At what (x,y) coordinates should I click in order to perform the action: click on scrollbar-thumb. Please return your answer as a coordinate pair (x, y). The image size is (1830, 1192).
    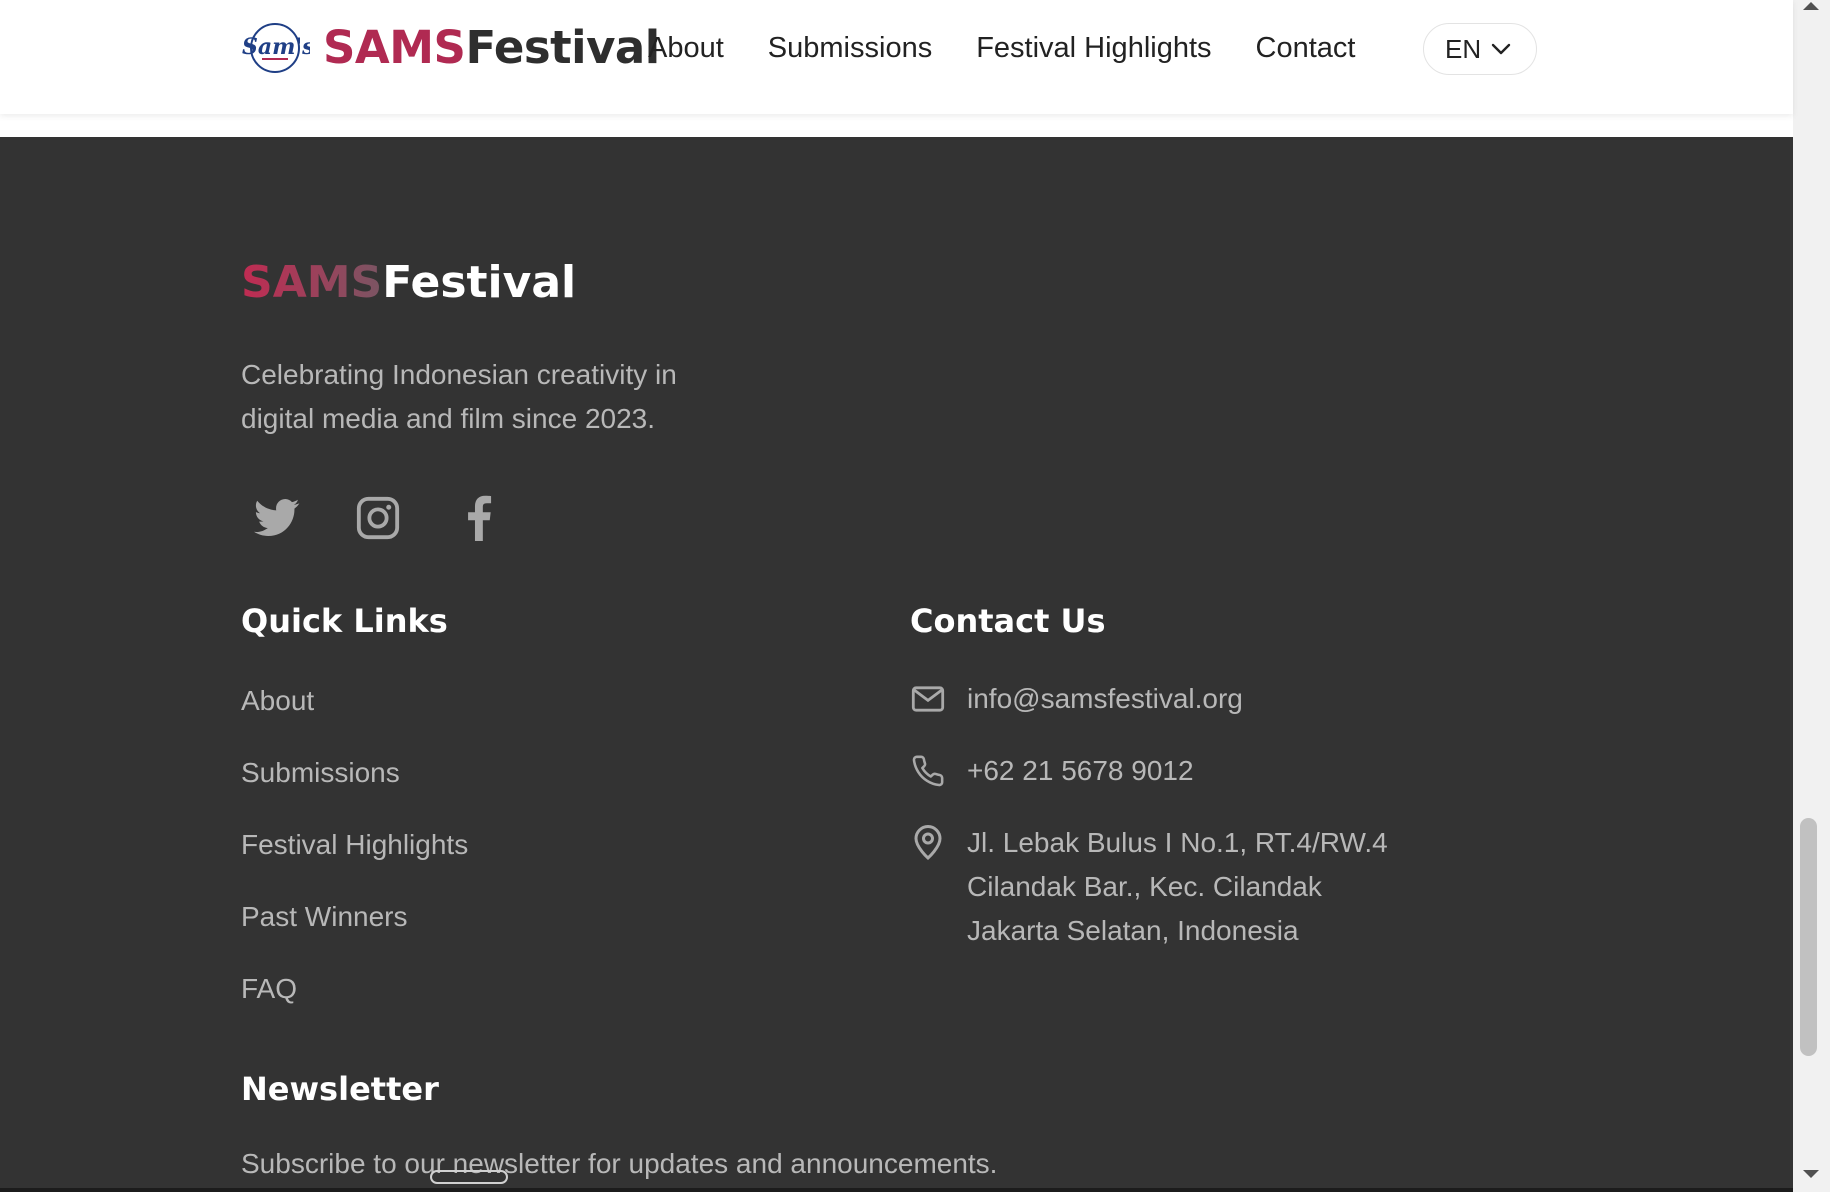
    Looking at the image, I should click on (1808, 937).